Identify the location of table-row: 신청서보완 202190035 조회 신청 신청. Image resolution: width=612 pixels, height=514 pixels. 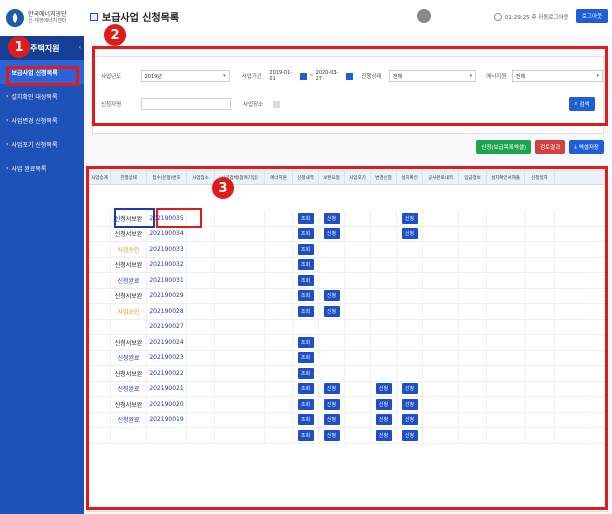
(348, 219).